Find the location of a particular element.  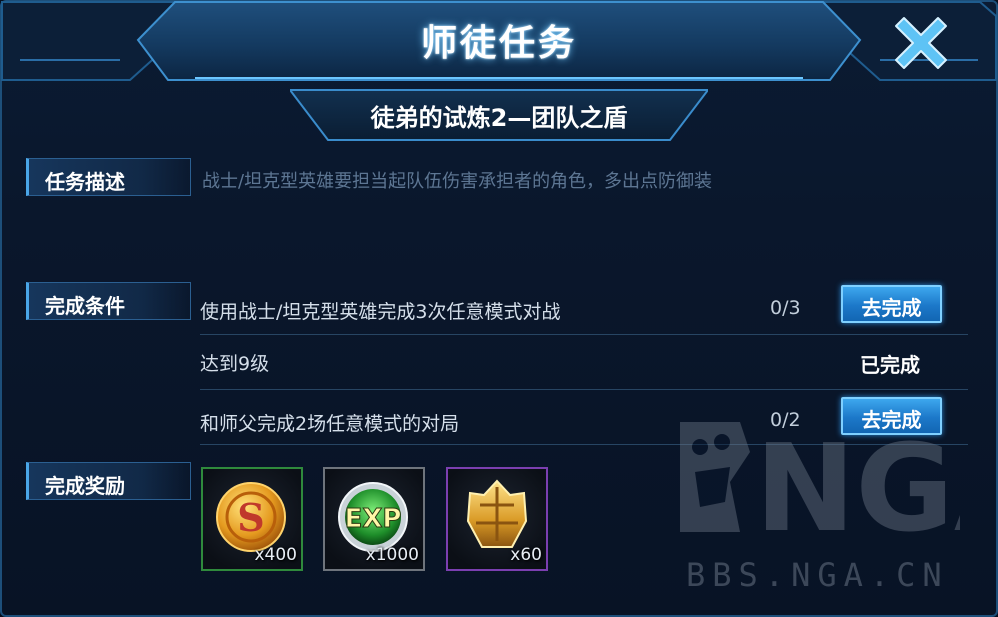

task-subtitle: 徒弟的试炼2—团队之盾 is located at coordinates (499, 118).